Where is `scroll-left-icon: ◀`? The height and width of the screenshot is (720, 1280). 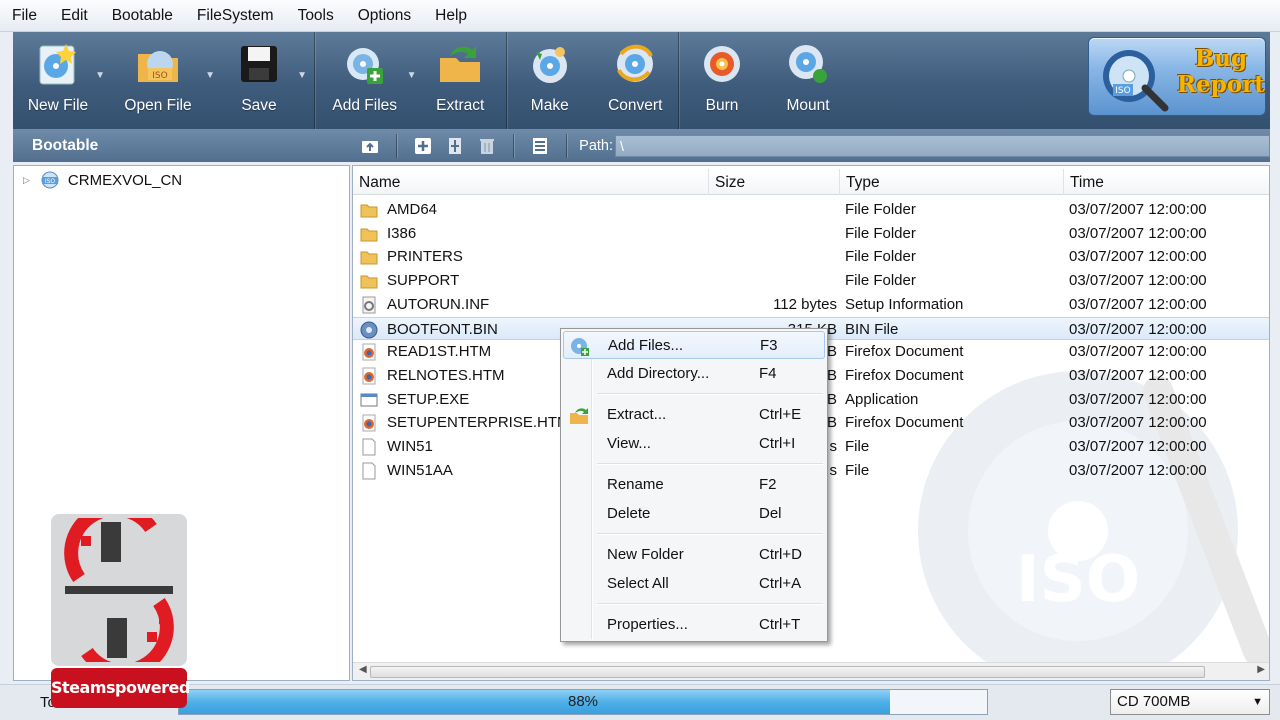
scroll-left-icon: ◀ is located at coordinates (363, 669).